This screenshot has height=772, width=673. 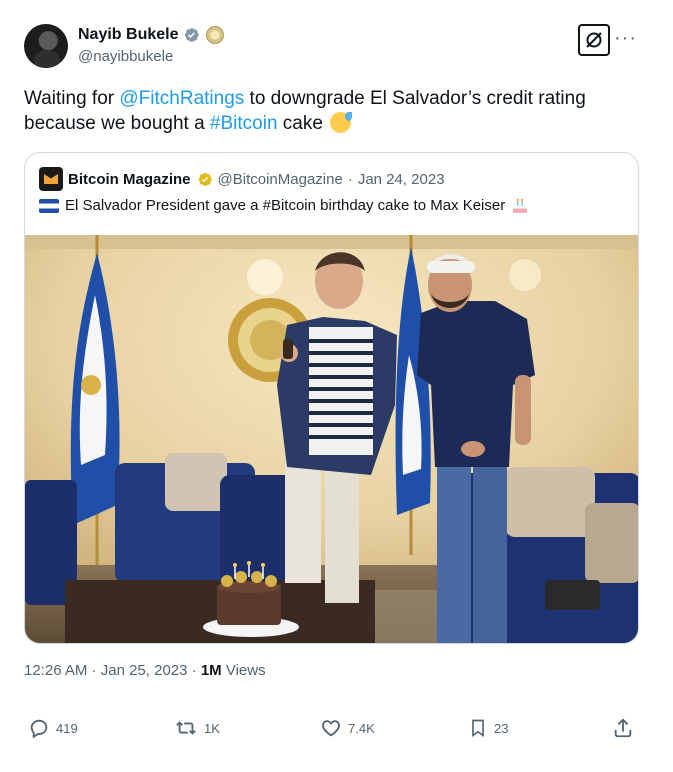 I want to click on quoted-date: Jan 24, 2023, so click(x=401, y=179).